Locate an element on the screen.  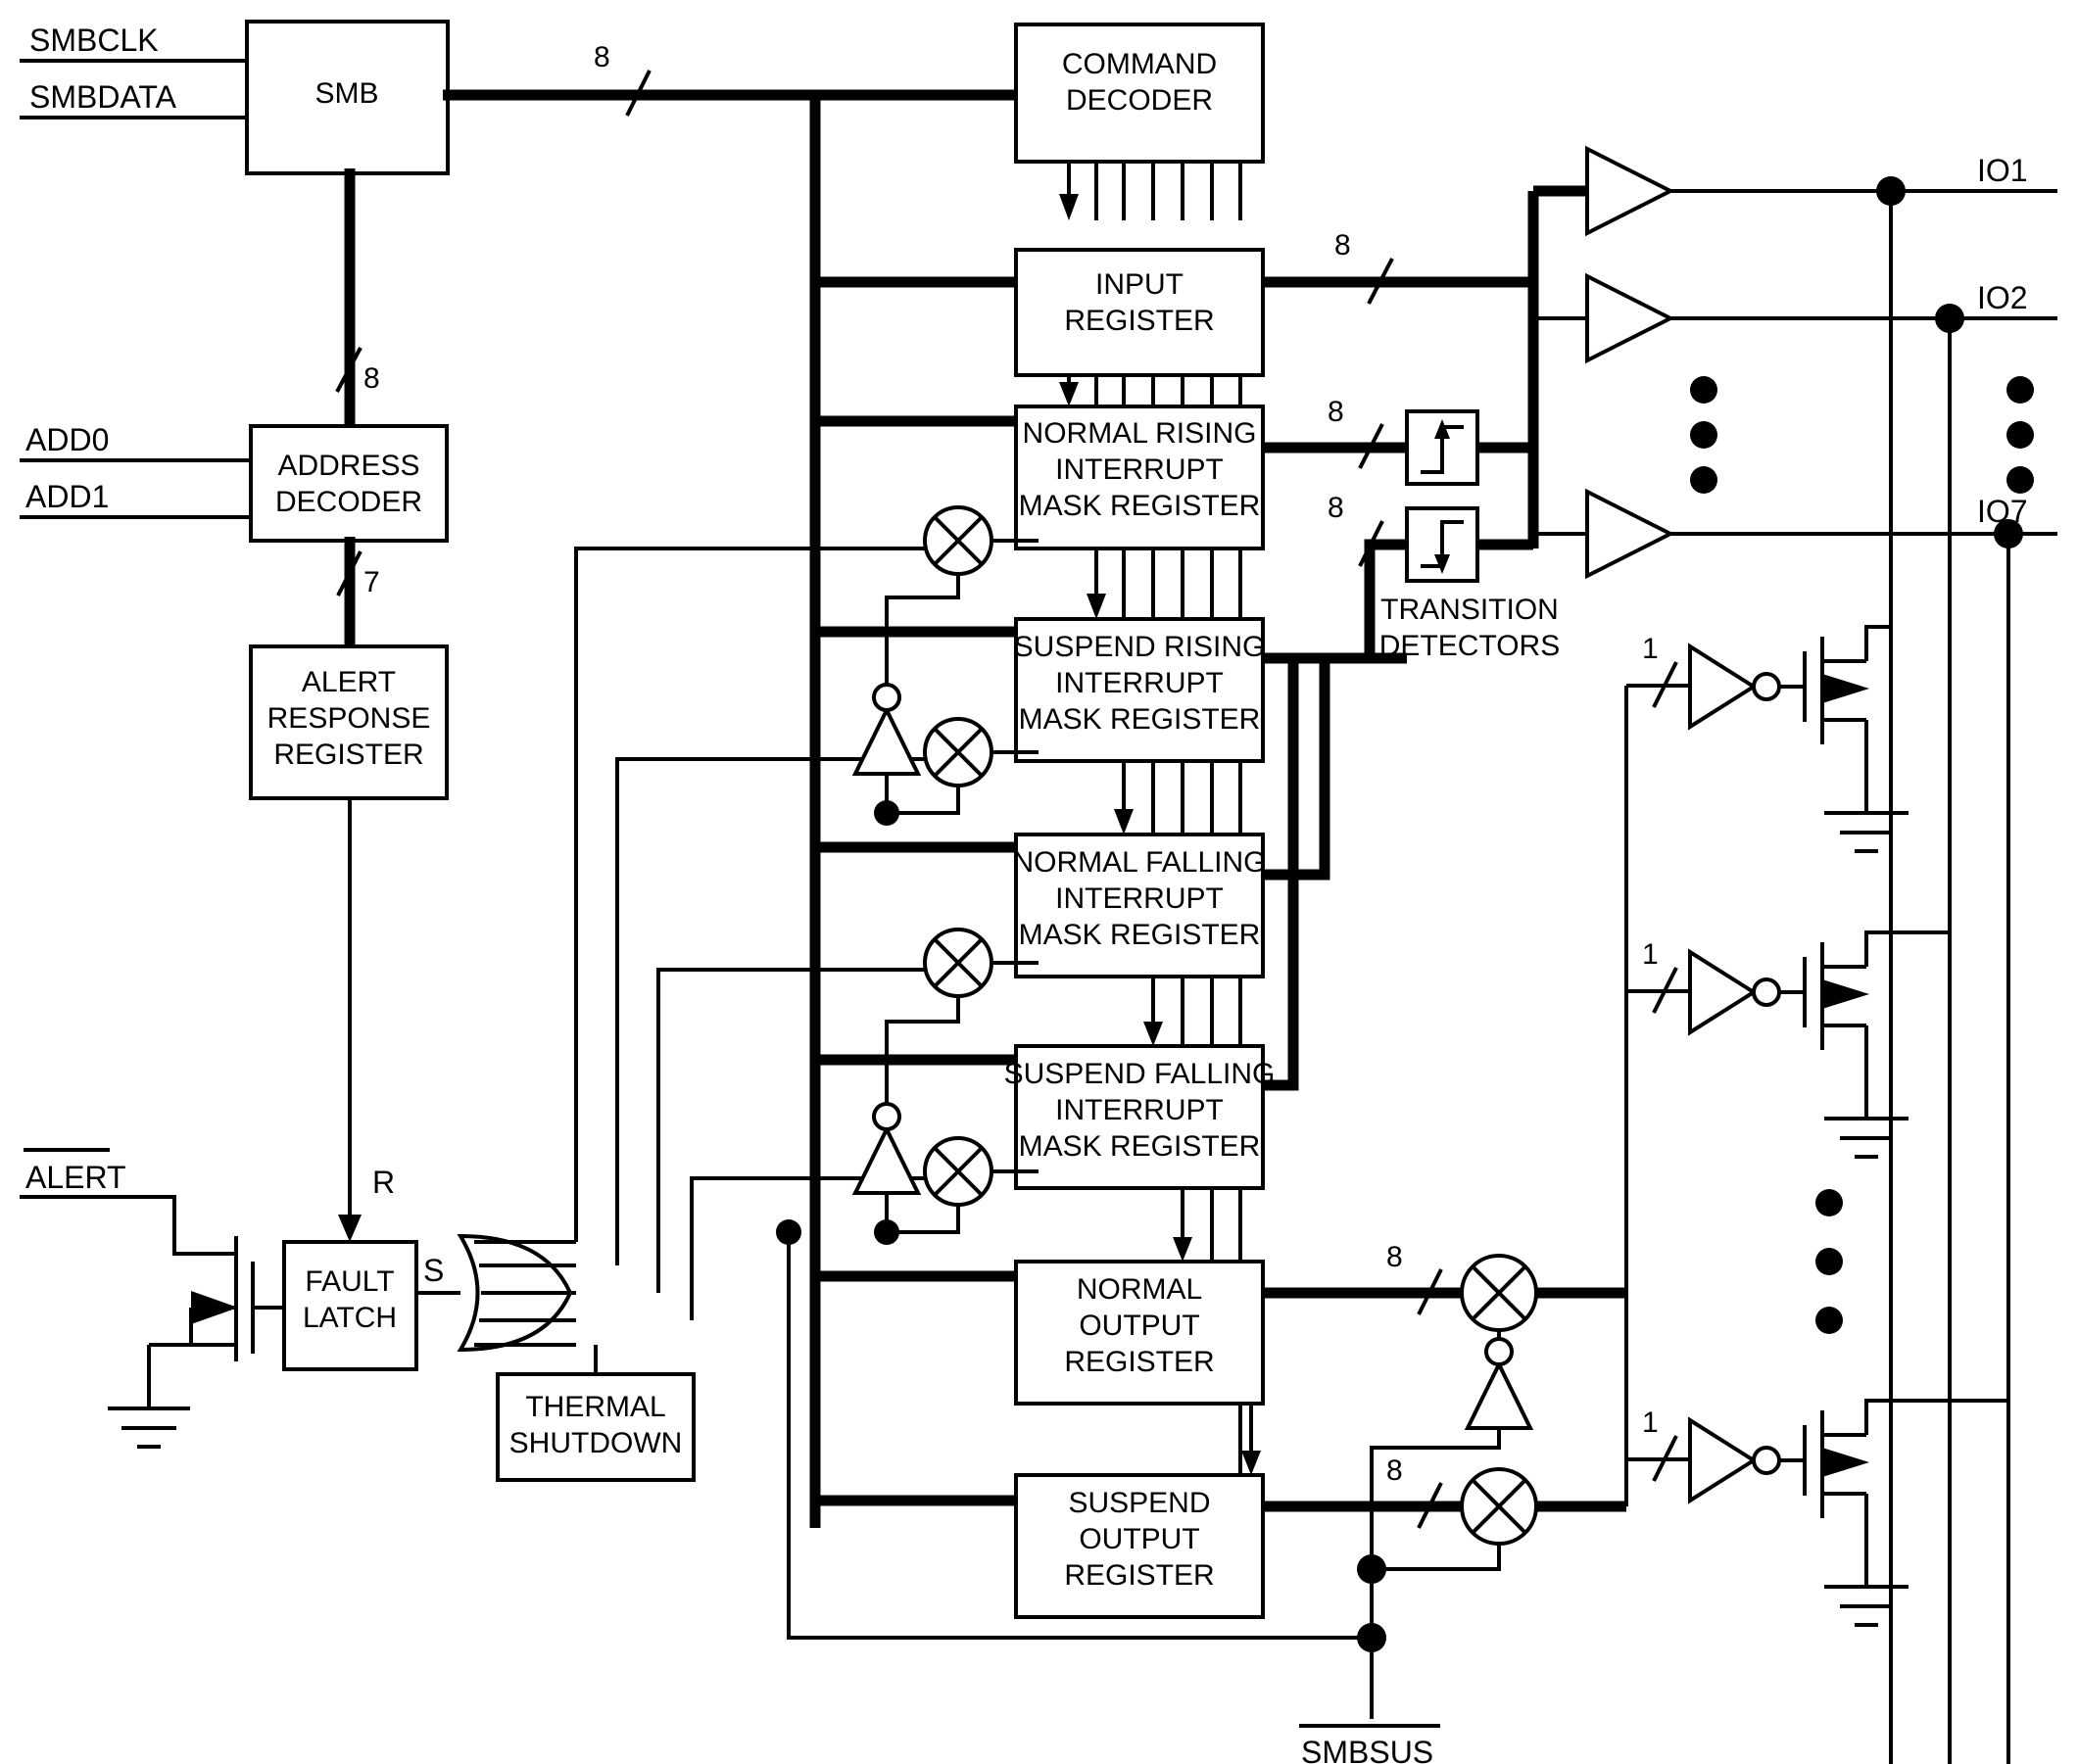
command-decoder-line1: COMMAND is located at coordinates (1139, 64).